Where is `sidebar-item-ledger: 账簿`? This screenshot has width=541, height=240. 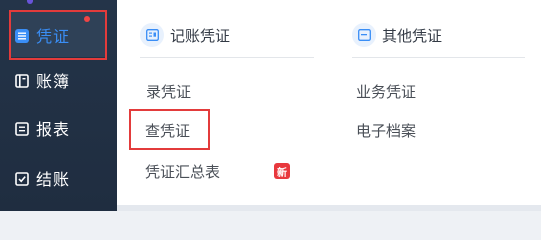 sidebar-item-ledger: 账簿 is located at coordinates (58, 80).